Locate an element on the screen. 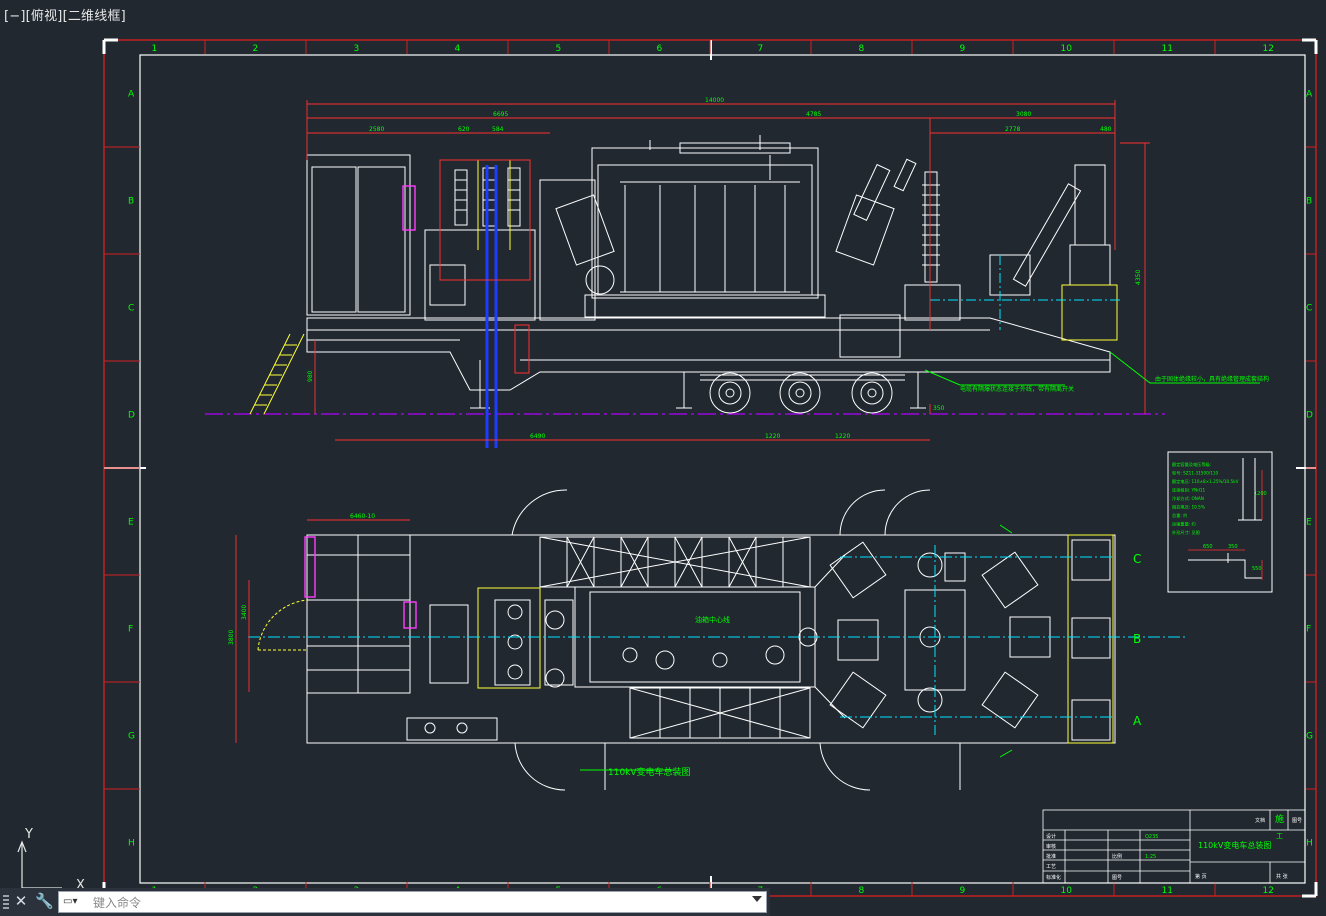  tb-code-label: 图号 is located at coordinates (1117, 878).